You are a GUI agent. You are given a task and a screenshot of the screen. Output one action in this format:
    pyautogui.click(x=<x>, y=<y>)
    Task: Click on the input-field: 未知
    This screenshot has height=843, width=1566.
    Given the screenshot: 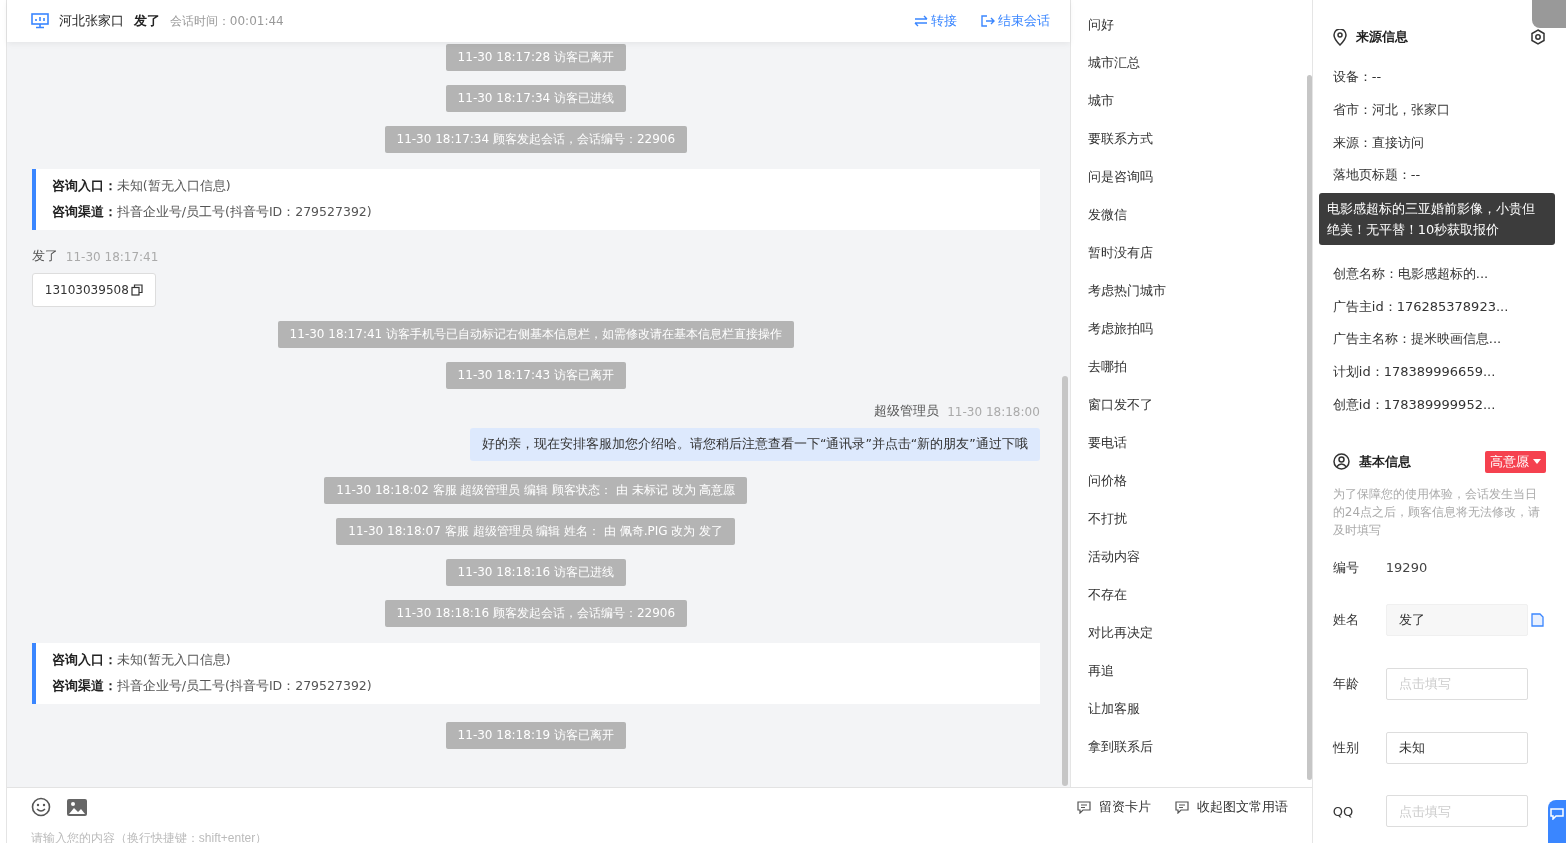 What is the action you would take?
    pyautogui.click(x=1456, y=747)
    